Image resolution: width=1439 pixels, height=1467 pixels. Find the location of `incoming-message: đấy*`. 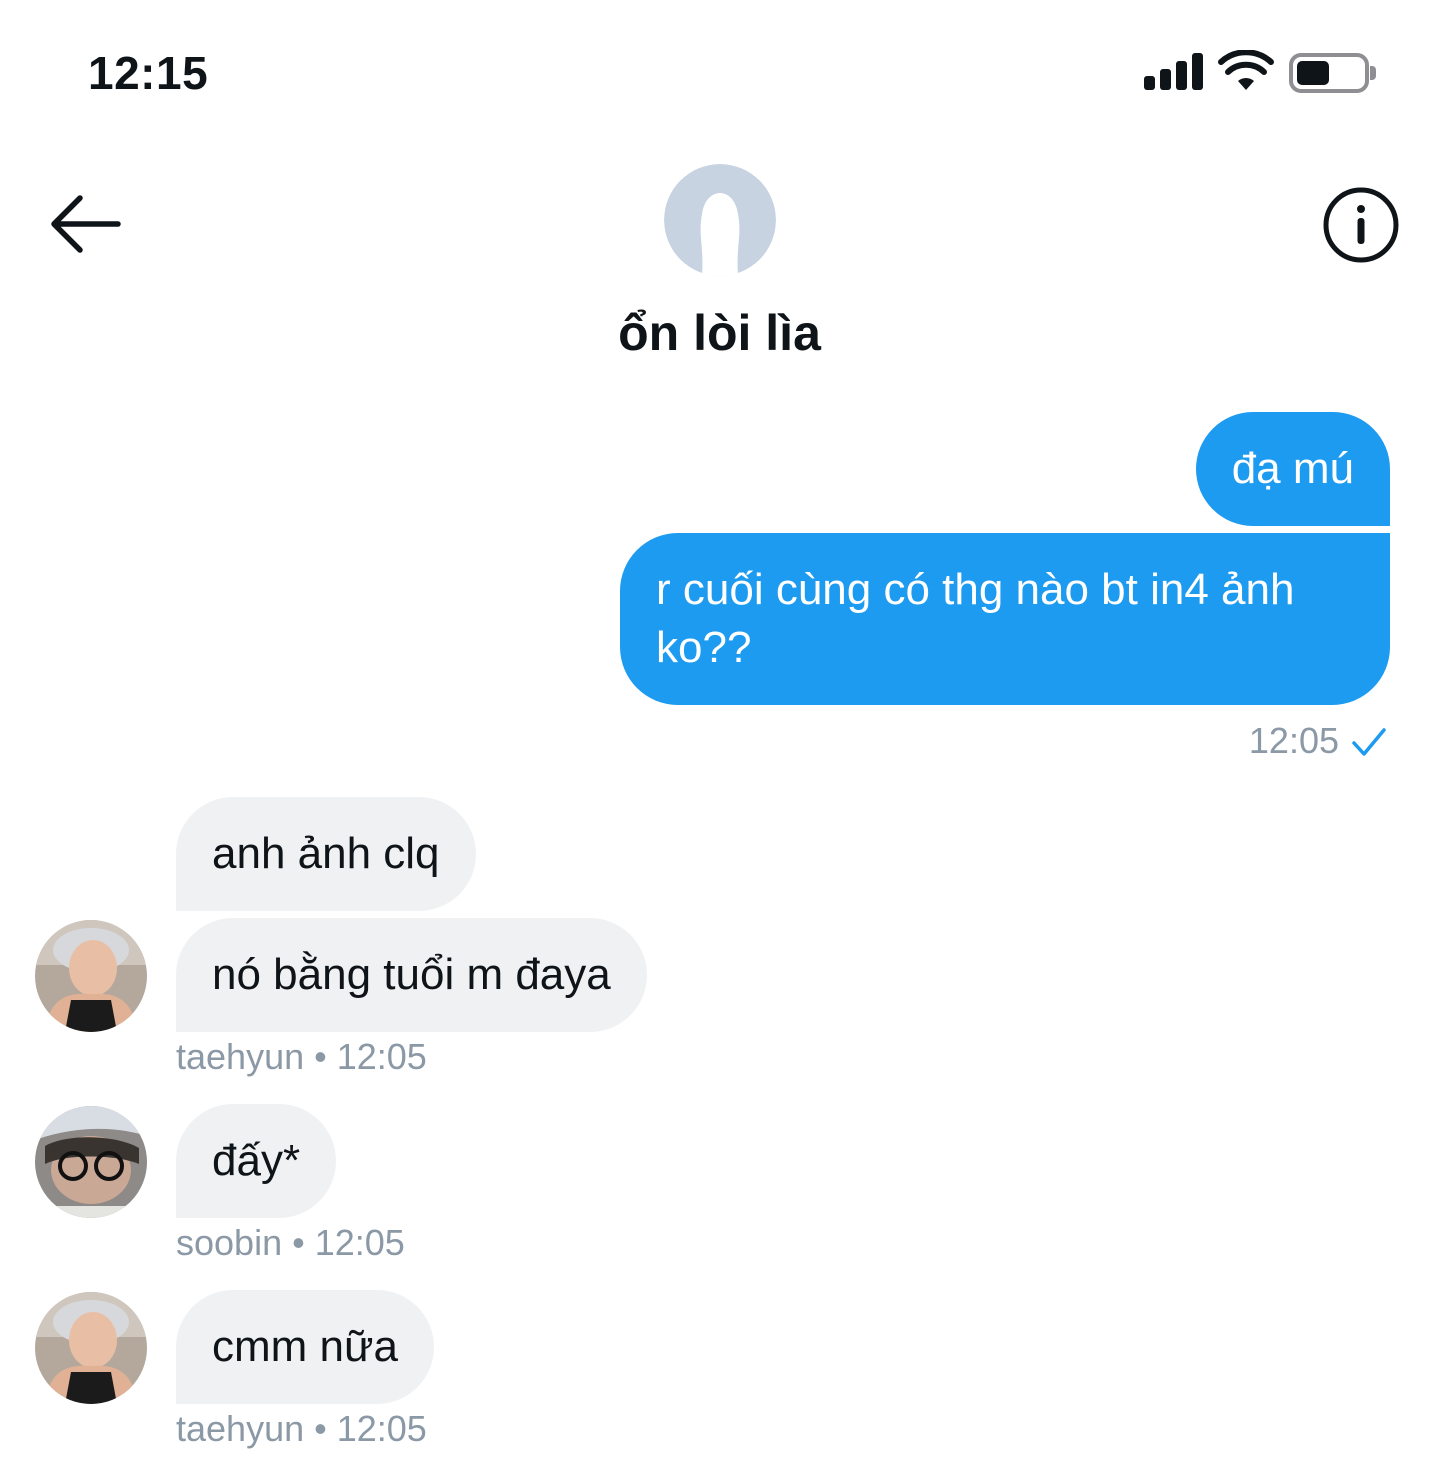

incoming-message: đấy* is located at coordinates (256, 1161).